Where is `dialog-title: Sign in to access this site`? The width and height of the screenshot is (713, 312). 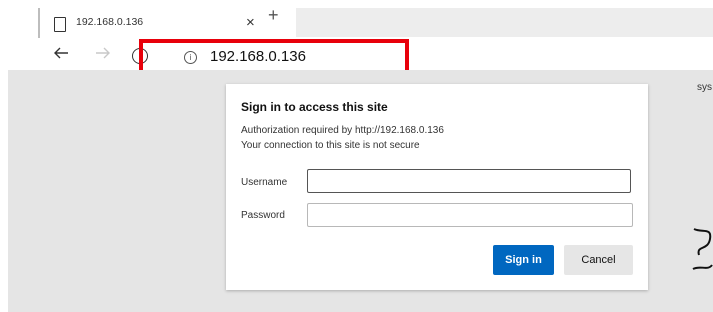
dialog-title: Sign in to access this site is located at coordinates (314, 107).